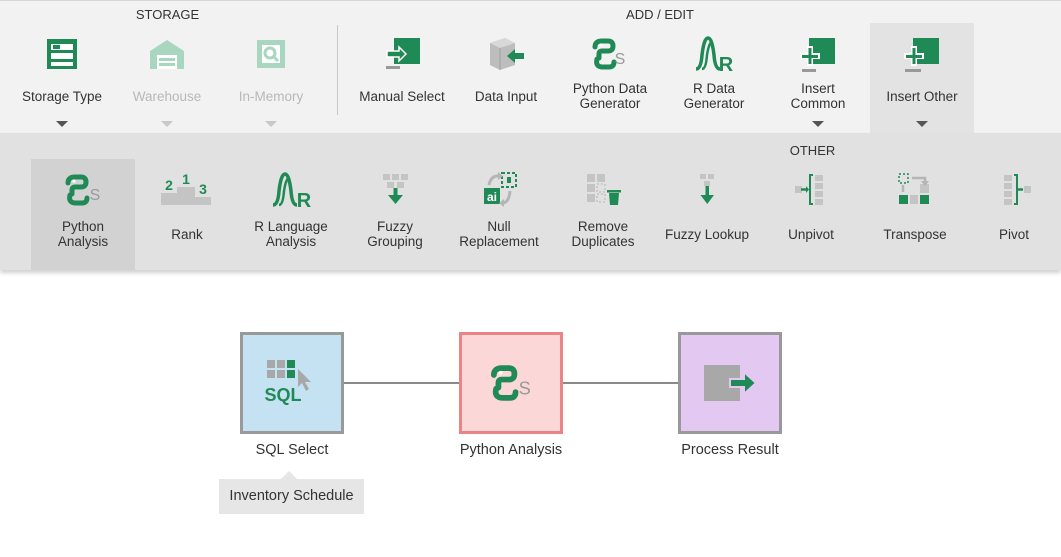  What do you see at coordinates (506, 78) in the screenshot?
I see `data-input-button: Data Input` at bounding box center [506, 78].